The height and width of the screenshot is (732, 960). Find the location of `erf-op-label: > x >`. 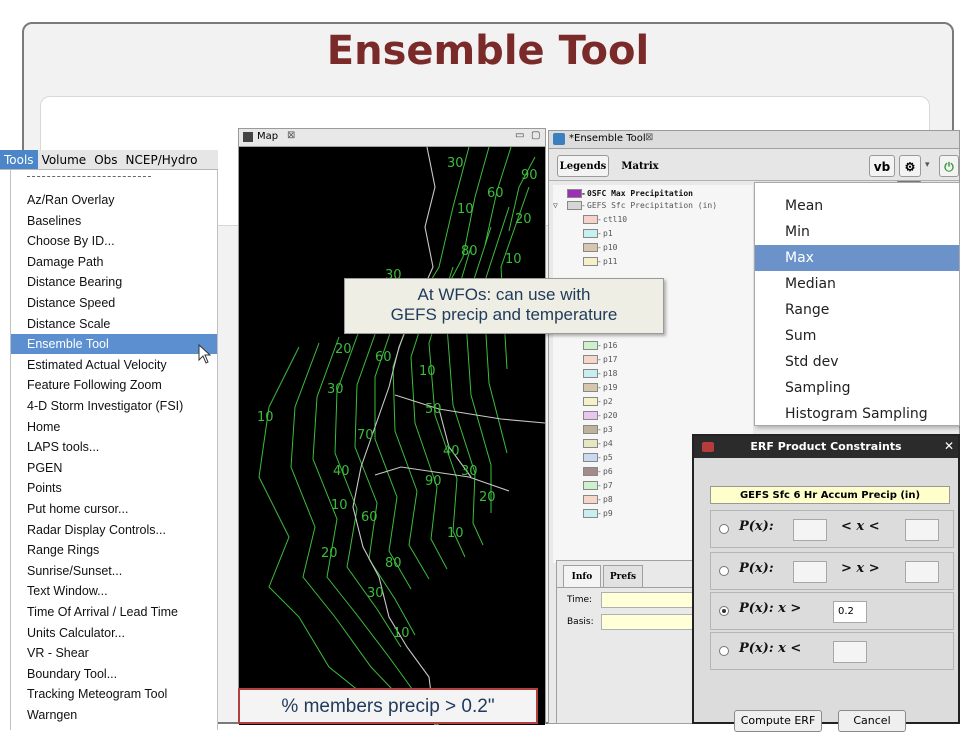

erf-op-label: > x > is located at coordinates (860, 568).